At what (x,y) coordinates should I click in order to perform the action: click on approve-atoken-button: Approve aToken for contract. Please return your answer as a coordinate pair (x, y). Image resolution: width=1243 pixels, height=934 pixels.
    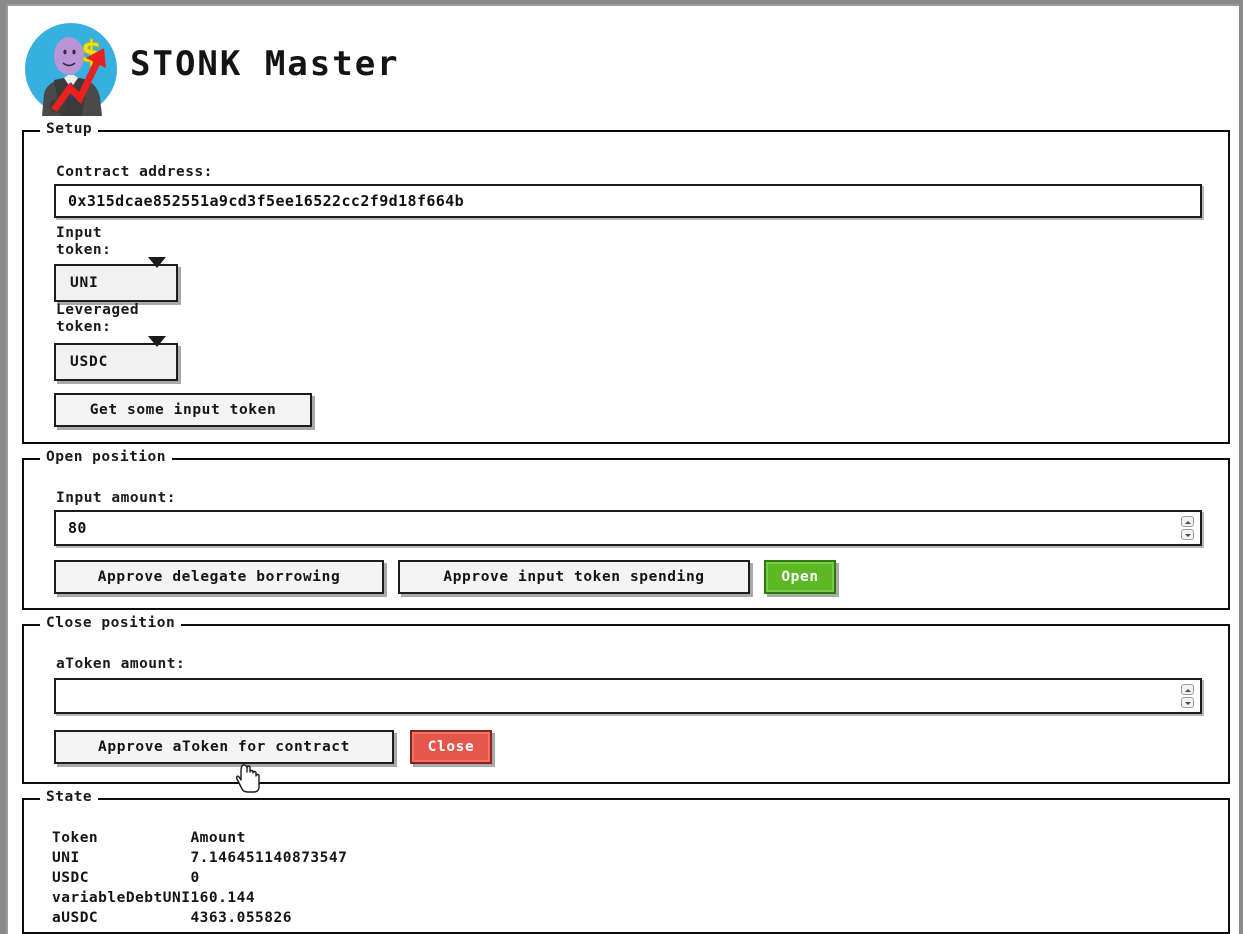
    Looking at the image, I should click on (224, 747).